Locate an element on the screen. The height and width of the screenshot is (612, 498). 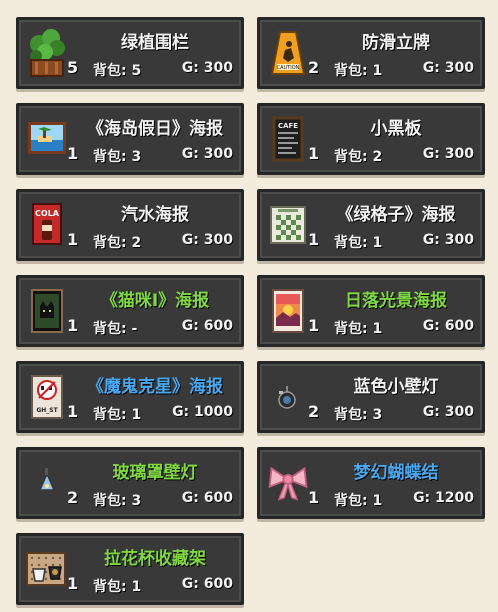
item-card: 2 玻璃罩壁灯 背包: 3 G: 600 is located at coordinates (130, 483).